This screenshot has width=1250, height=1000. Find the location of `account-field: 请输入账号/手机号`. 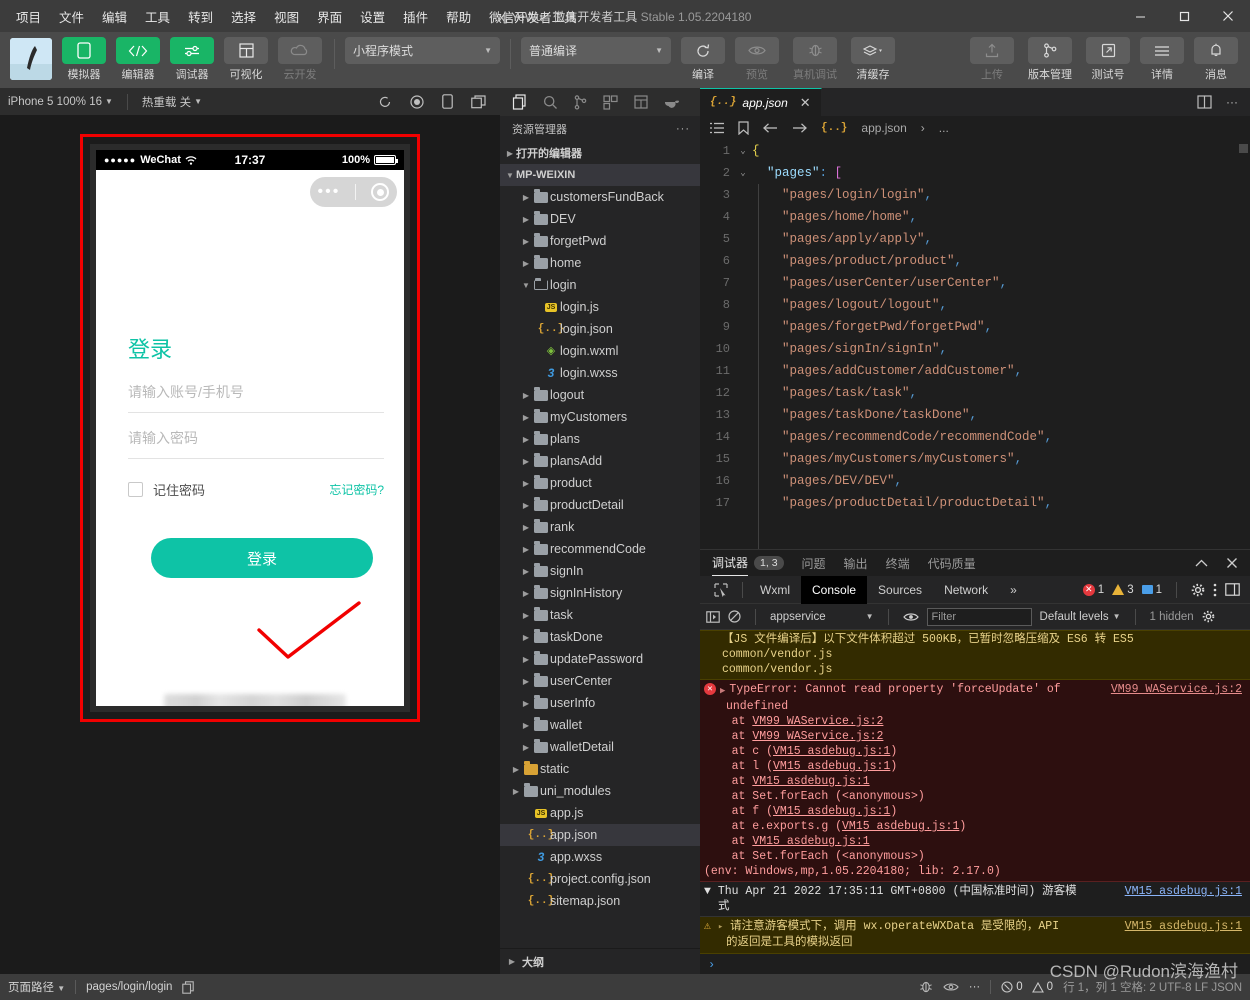

account-field: 请输入账号/手机号 is located at coordinates (256, 397).